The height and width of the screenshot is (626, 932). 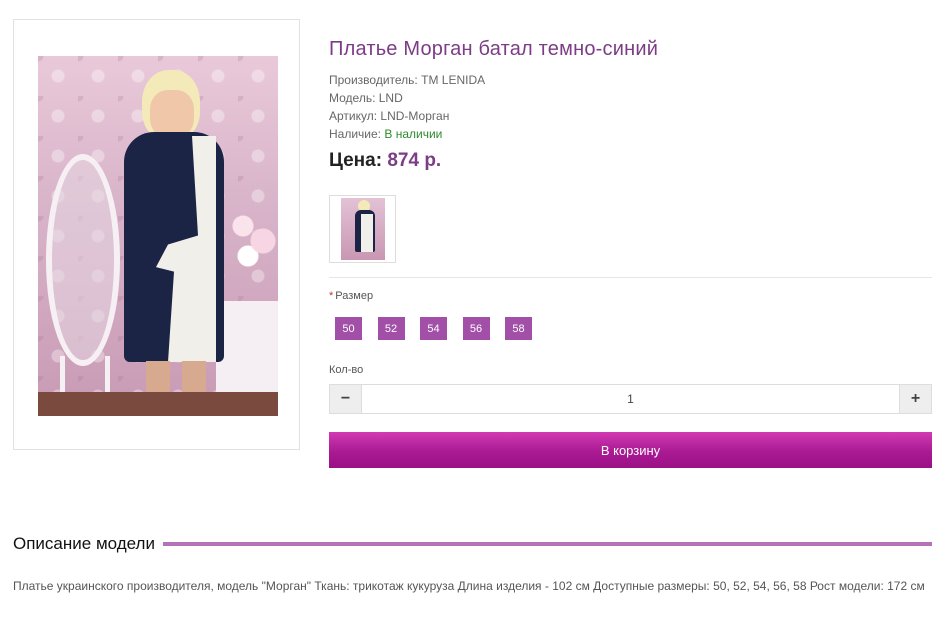 I want to click on price-label: Цена:, so click(x=356, y=160).